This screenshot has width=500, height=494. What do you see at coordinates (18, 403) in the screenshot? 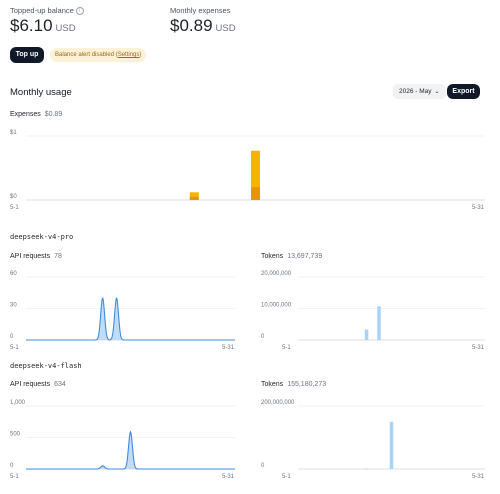
I see `y-tick-label: 1,000` at bounding box center [18, 403].